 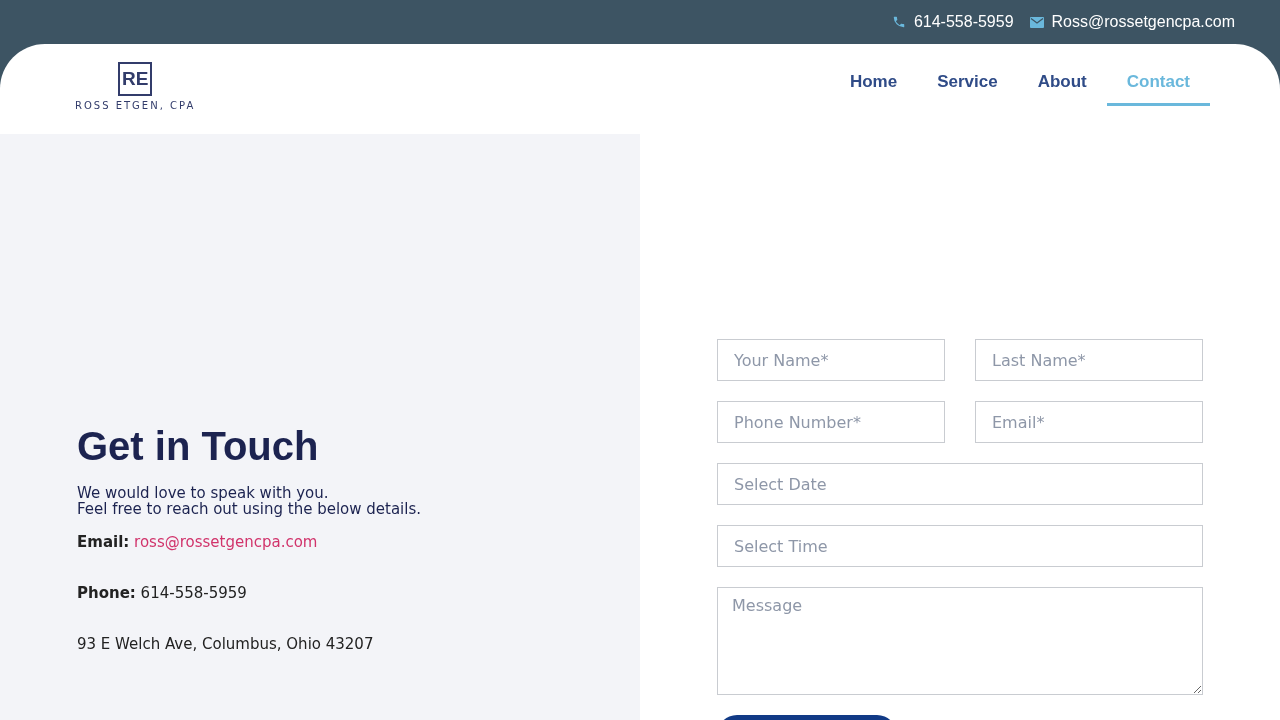 What do you see at coordinates (226, 542) in the screenshot?
I see `email-link: ross@rossetgencpa.com` at bounding box center [226, 542].